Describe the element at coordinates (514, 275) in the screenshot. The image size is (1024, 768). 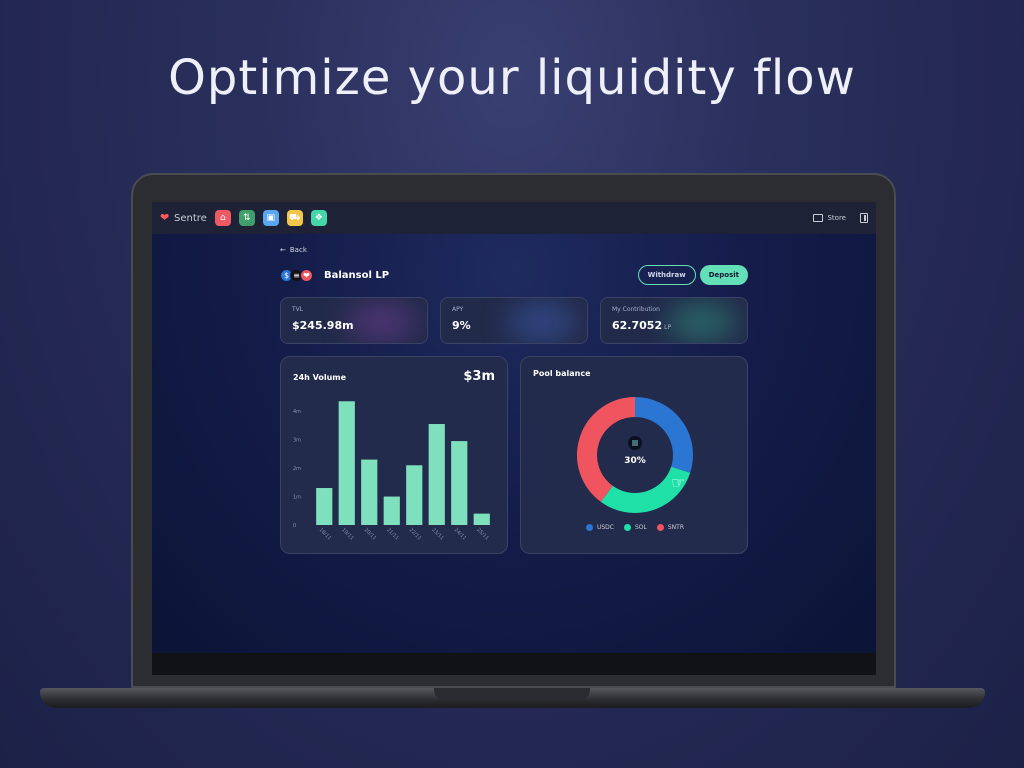
I see `pool-header: $ ≡ ❤ Balansol LP Withdraw Deposit` at that location.